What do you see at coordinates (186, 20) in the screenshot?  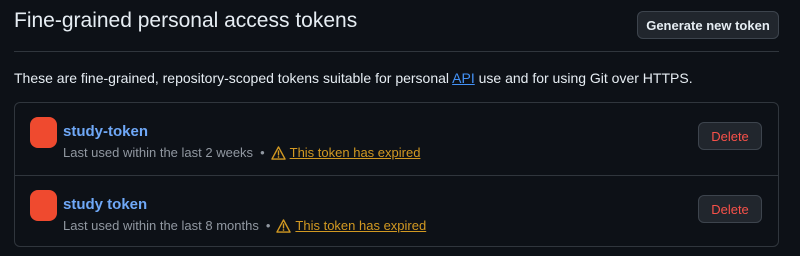 I see `page-title: Fine-grained personal access tokens` at bounding box center [186, 20].